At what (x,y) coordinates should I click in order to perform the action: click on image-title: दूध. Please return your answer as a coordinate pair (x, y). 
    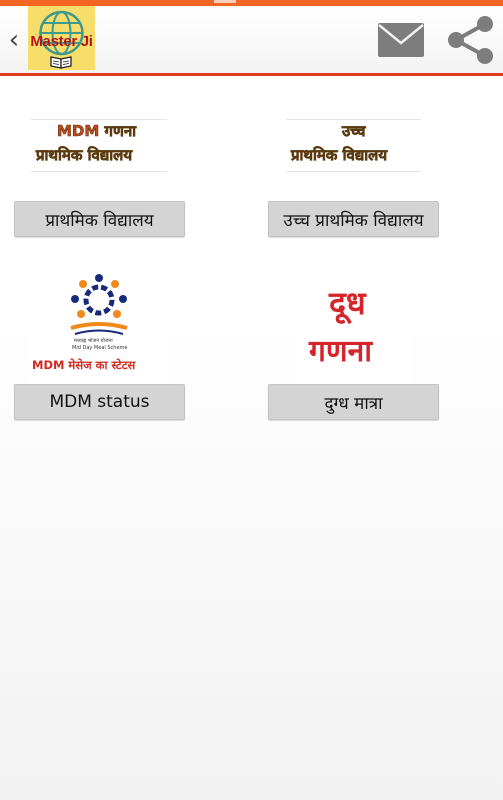
    Looking at the image, I should click on (347, 303).